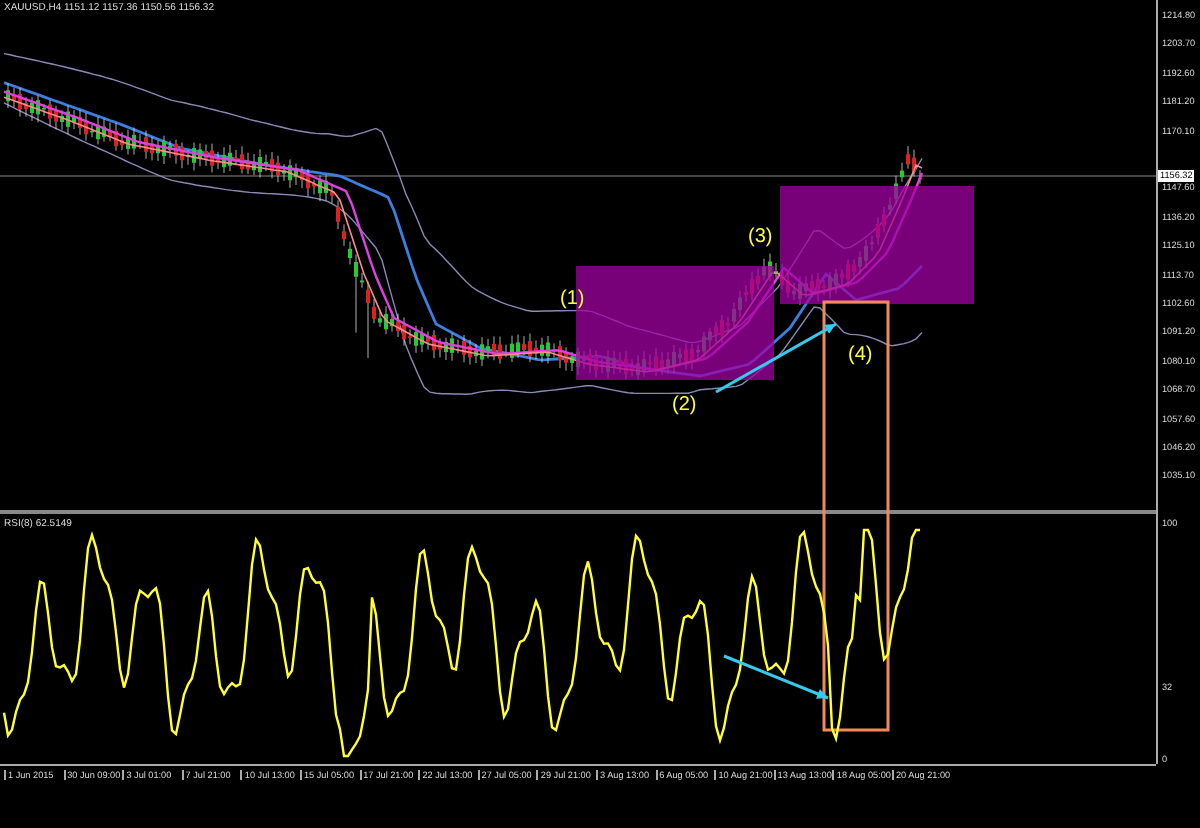 The image size is (1200, 828). I want to click on annotation-label: (3), so click(760, 237).